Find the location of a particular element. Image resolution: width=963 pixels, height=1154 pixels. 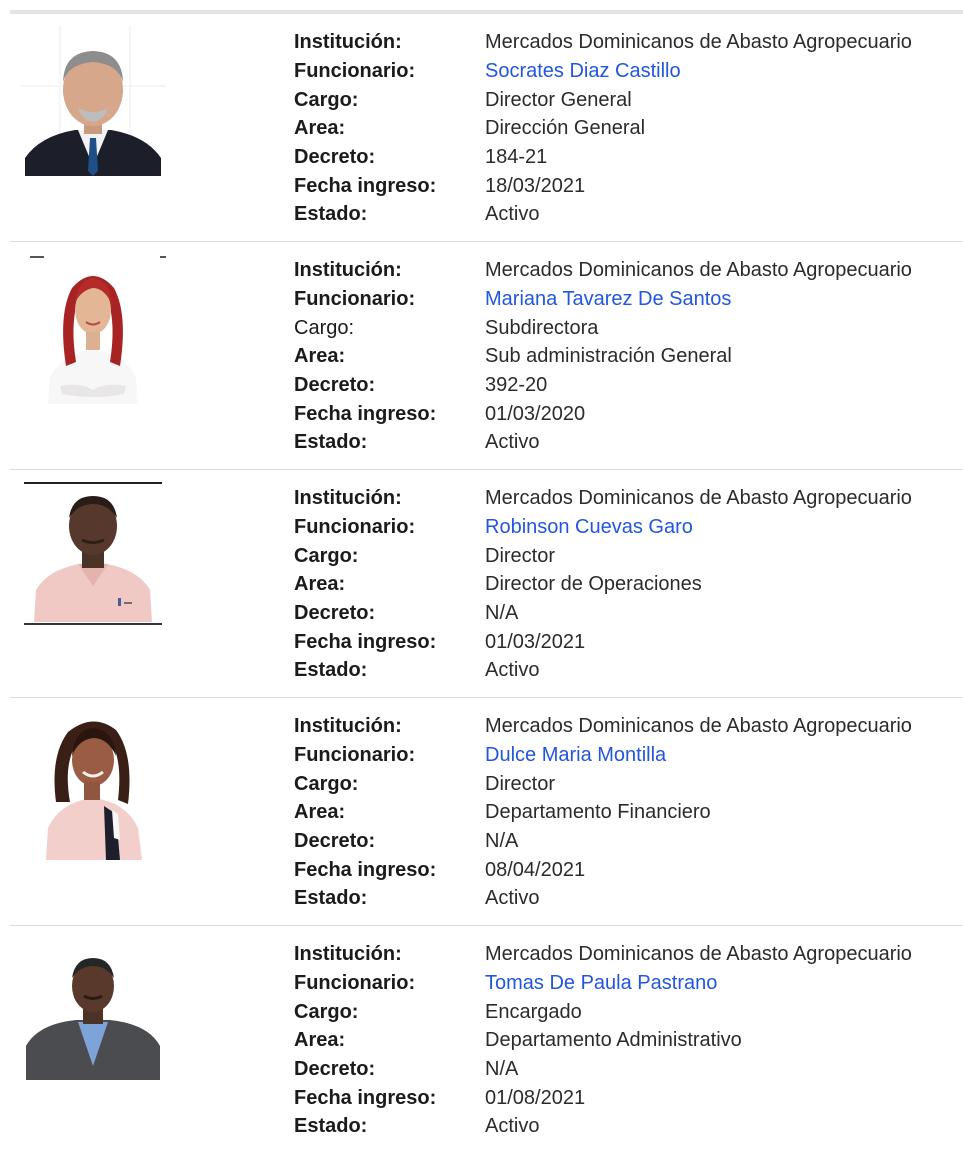

portrait-woman-pink-blazer-icon is located at coordinates (93, 785).